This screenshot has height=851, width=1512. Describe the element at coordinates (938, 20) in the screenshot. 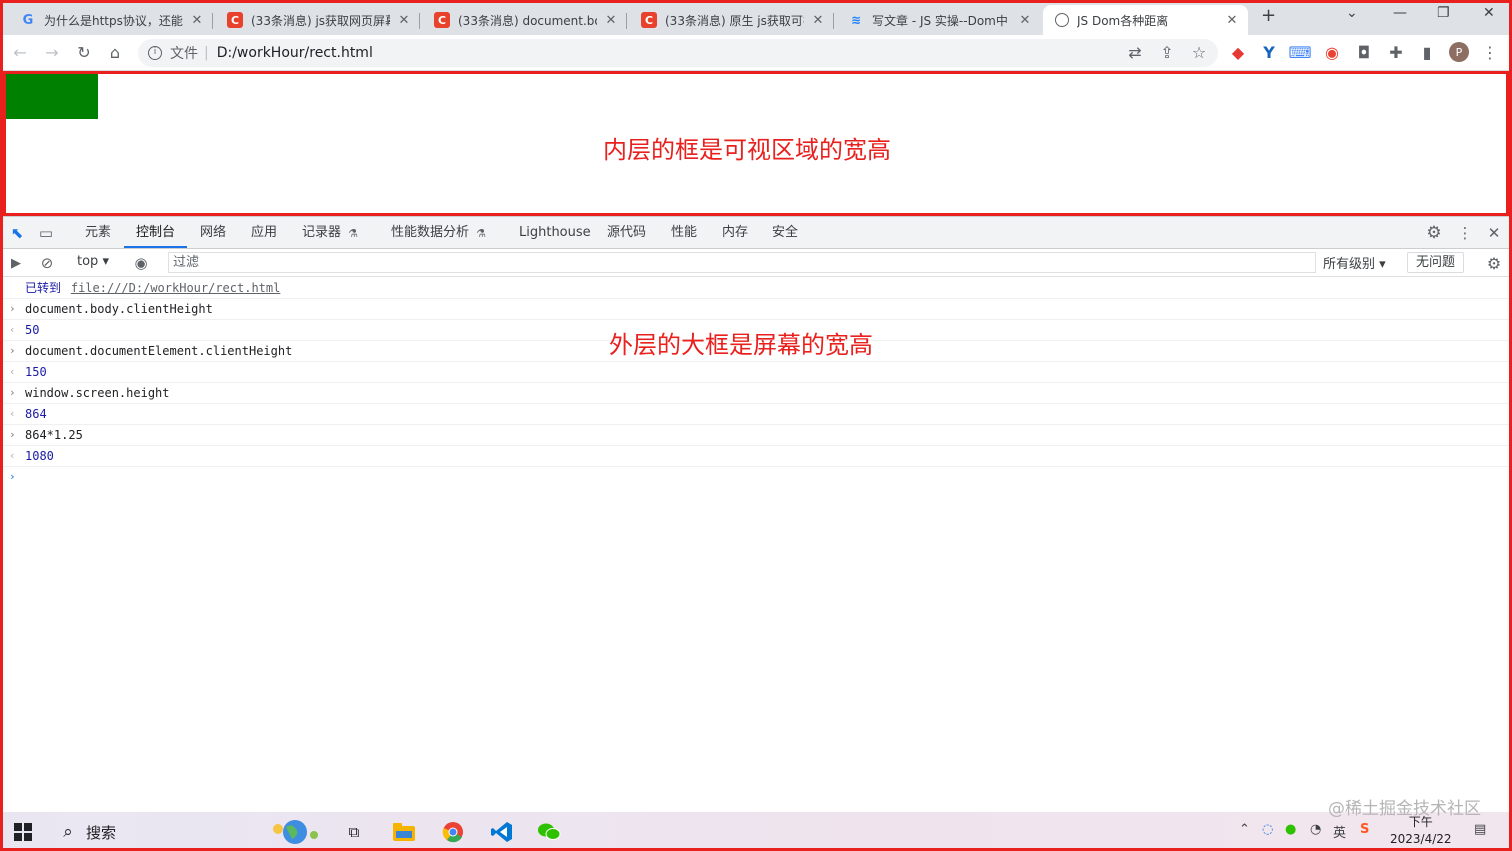

I see `browser-tab: ≋ 写文章 - JS 实操--Dom中 ✕` at that location.